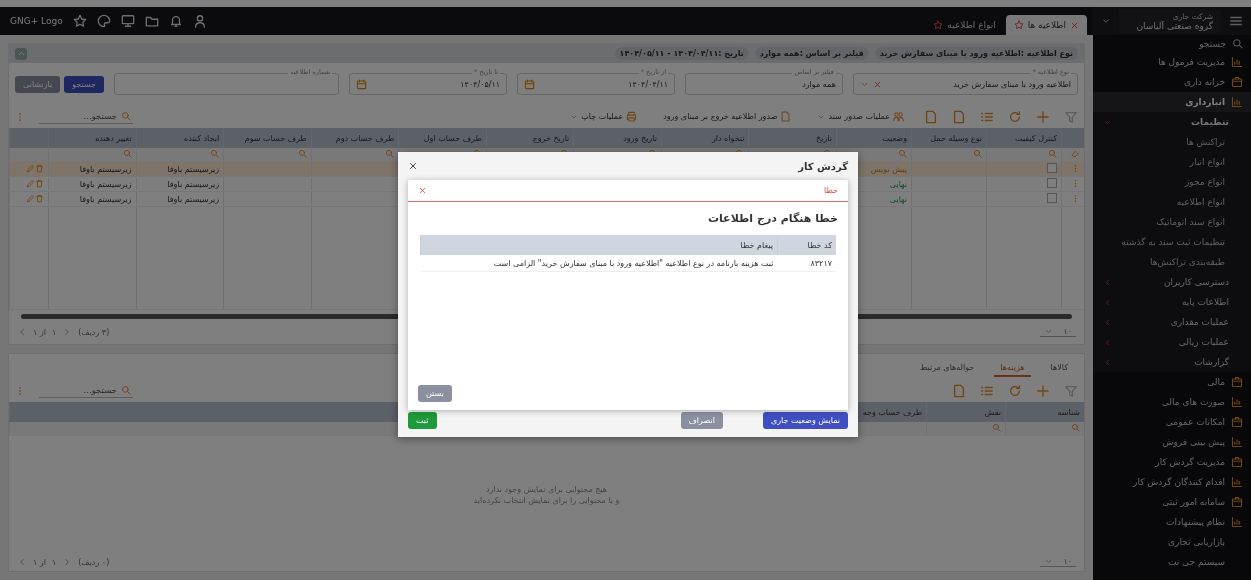 This screenshot has height=580, width=1251. Describe the element at coordinates (966, 412) in the screenshot. I see `column-header: نقش` at that location.